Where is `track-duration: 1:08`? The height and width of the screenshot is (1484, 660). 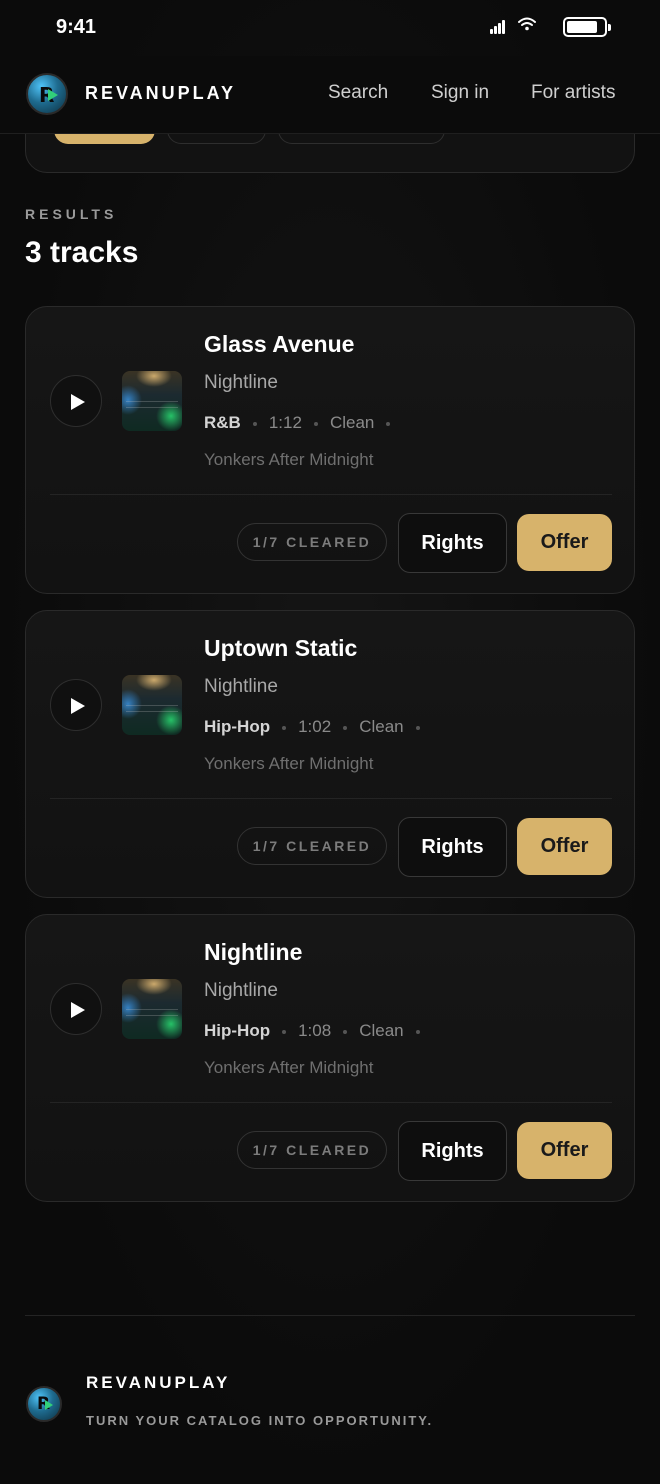
track-duration: 1:08 is located at coordinates (315, 1030).